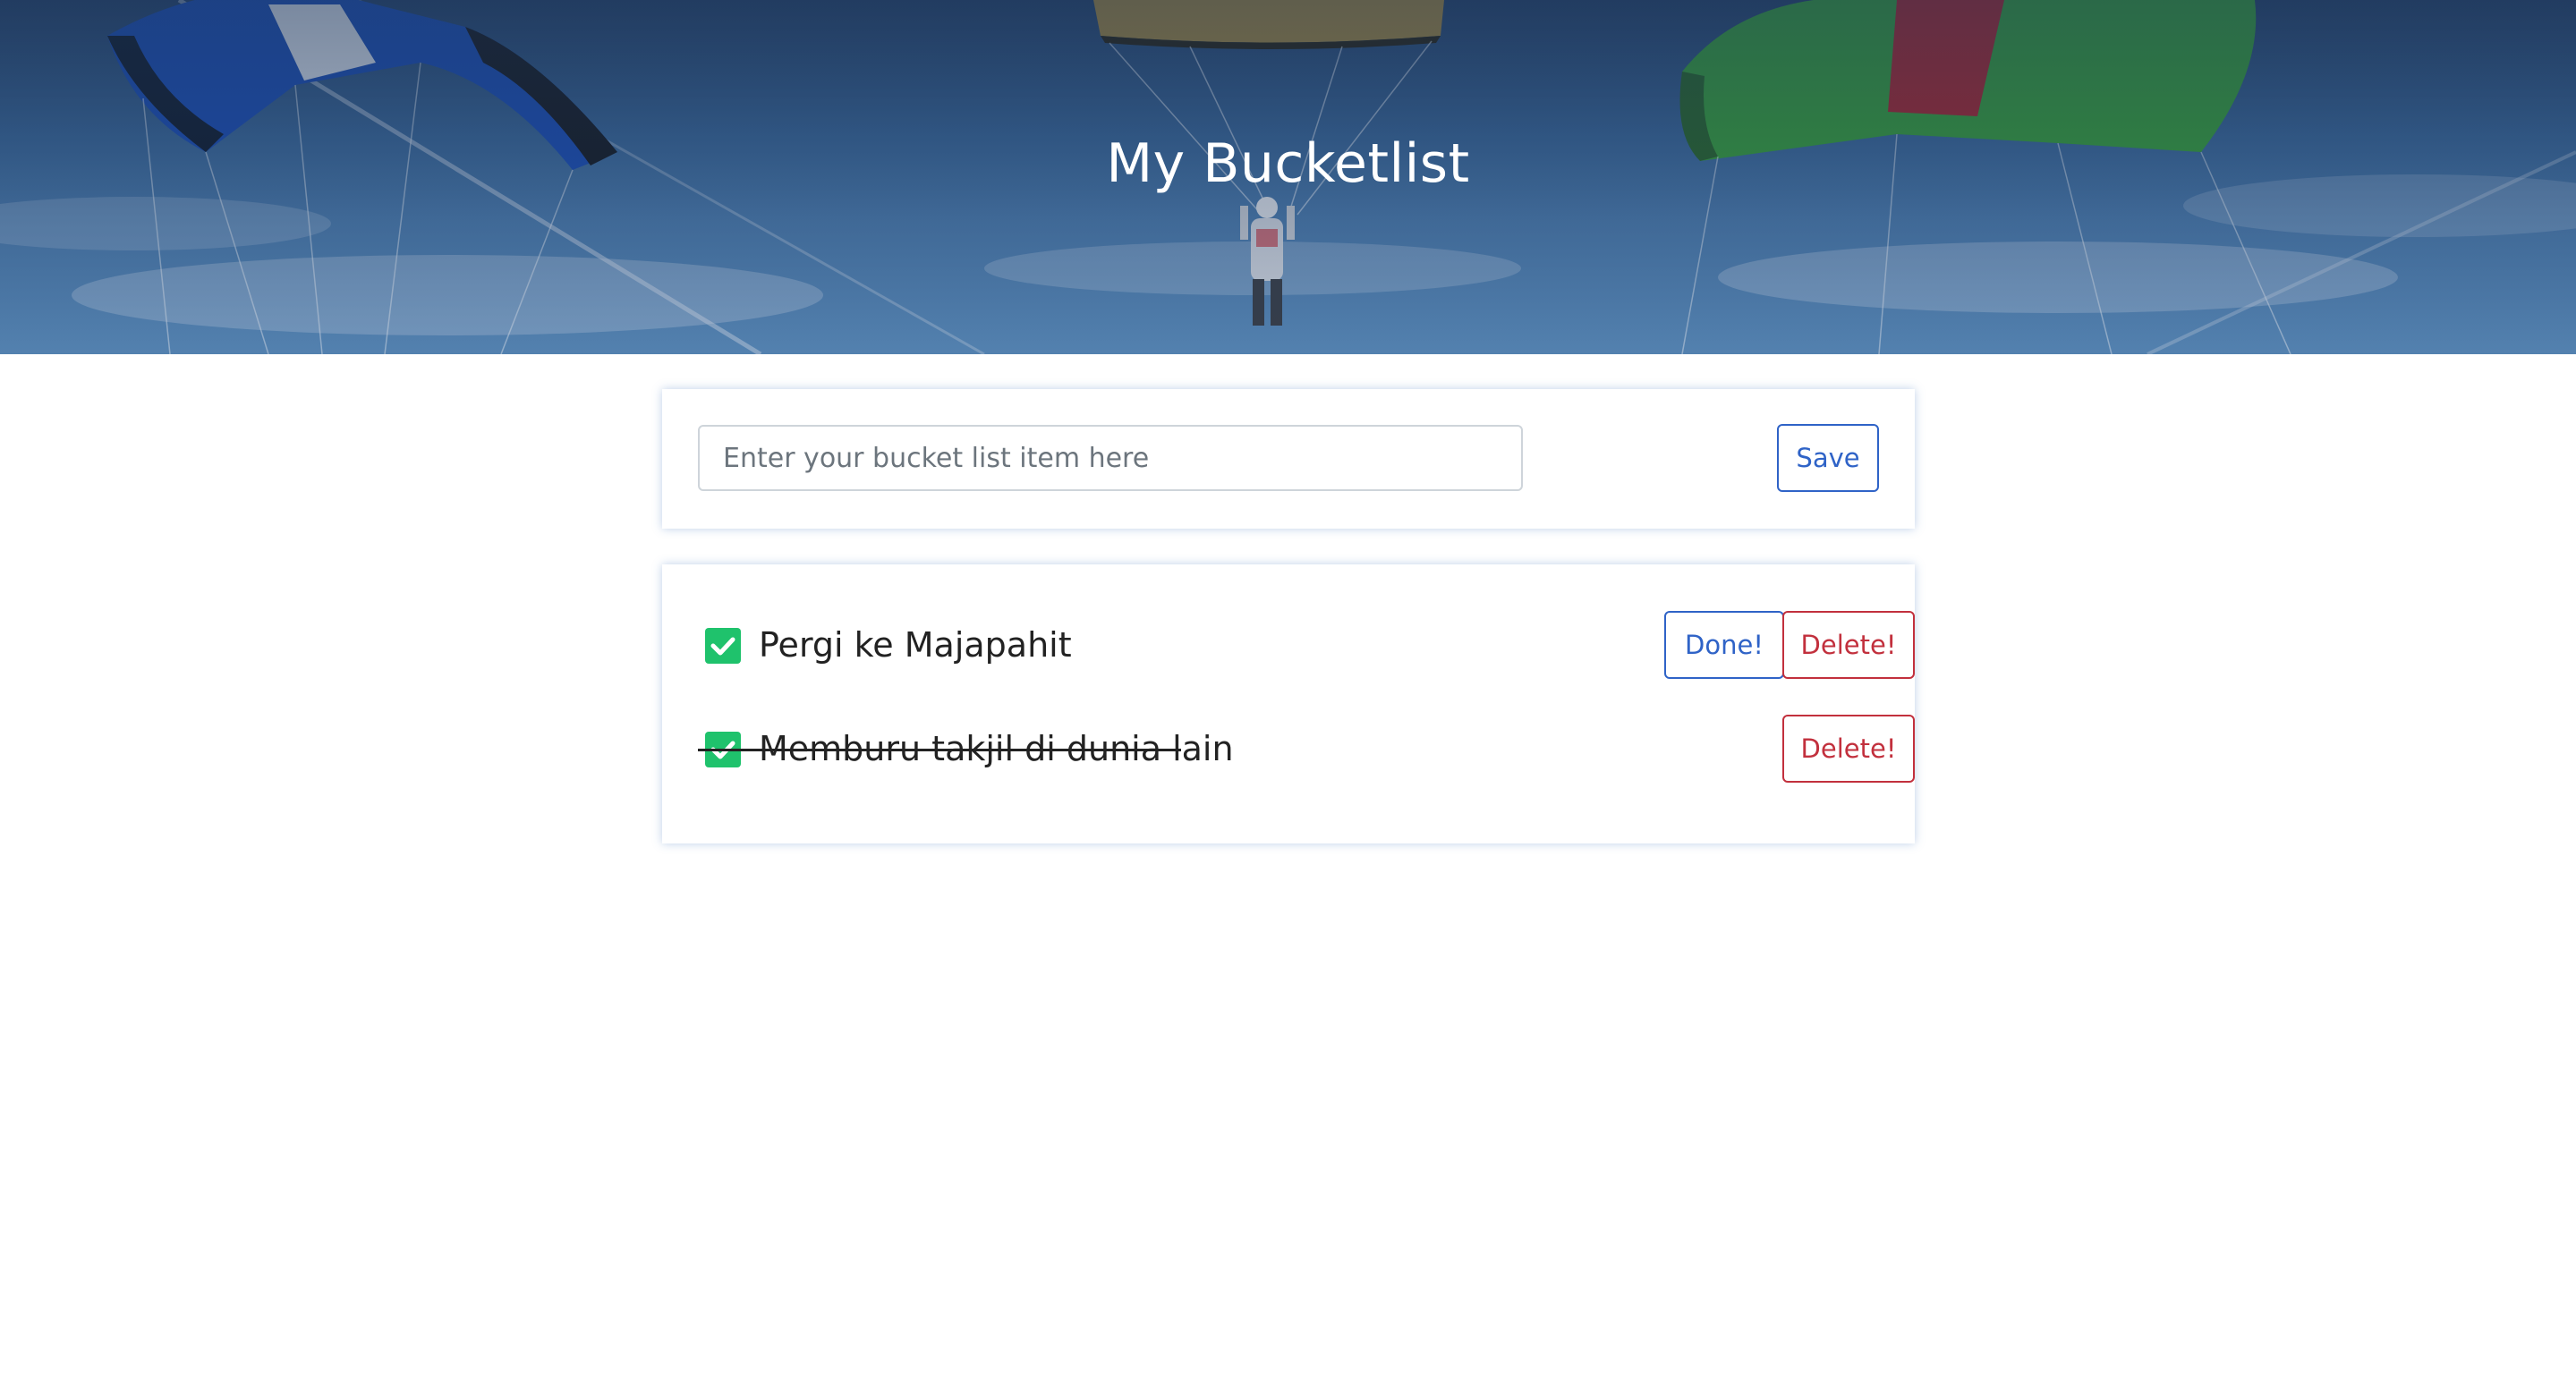  I want to click on page-title: My Bucketlist, so click(1288, 163).